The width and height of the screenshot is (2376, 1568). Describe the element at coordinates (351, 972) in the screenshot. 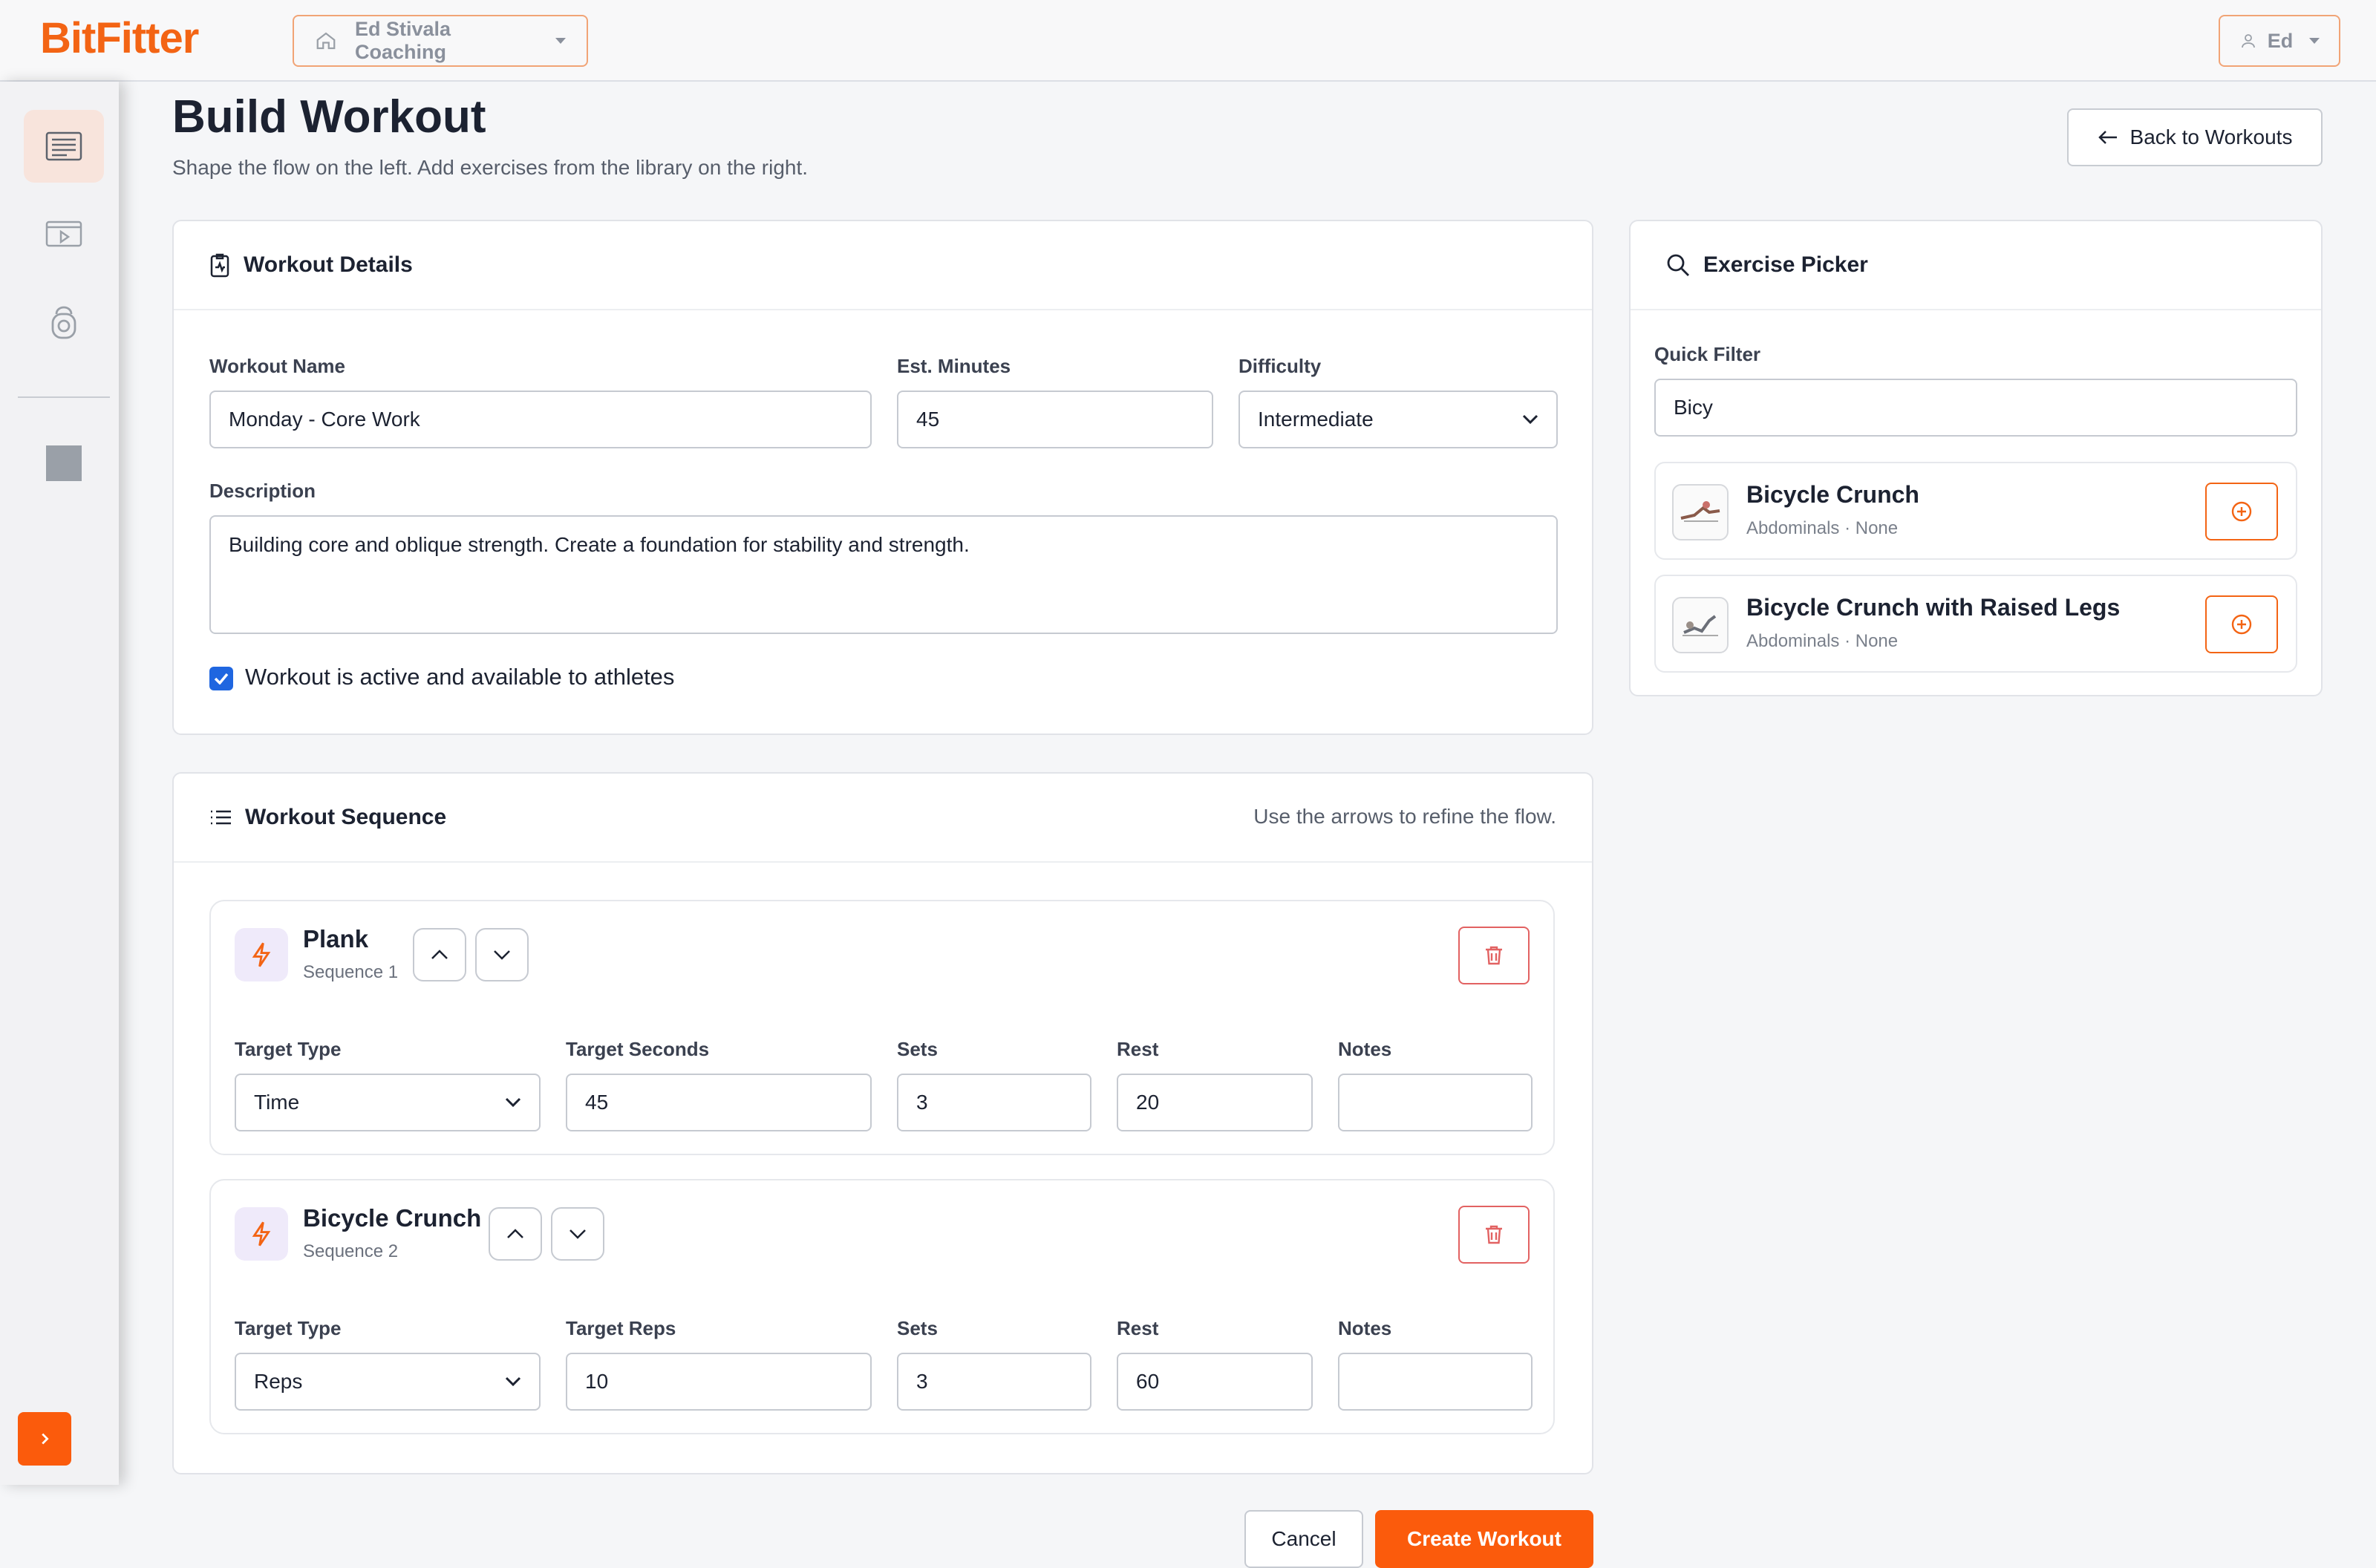

I see `sequence-number: Sequence 1` at that location.